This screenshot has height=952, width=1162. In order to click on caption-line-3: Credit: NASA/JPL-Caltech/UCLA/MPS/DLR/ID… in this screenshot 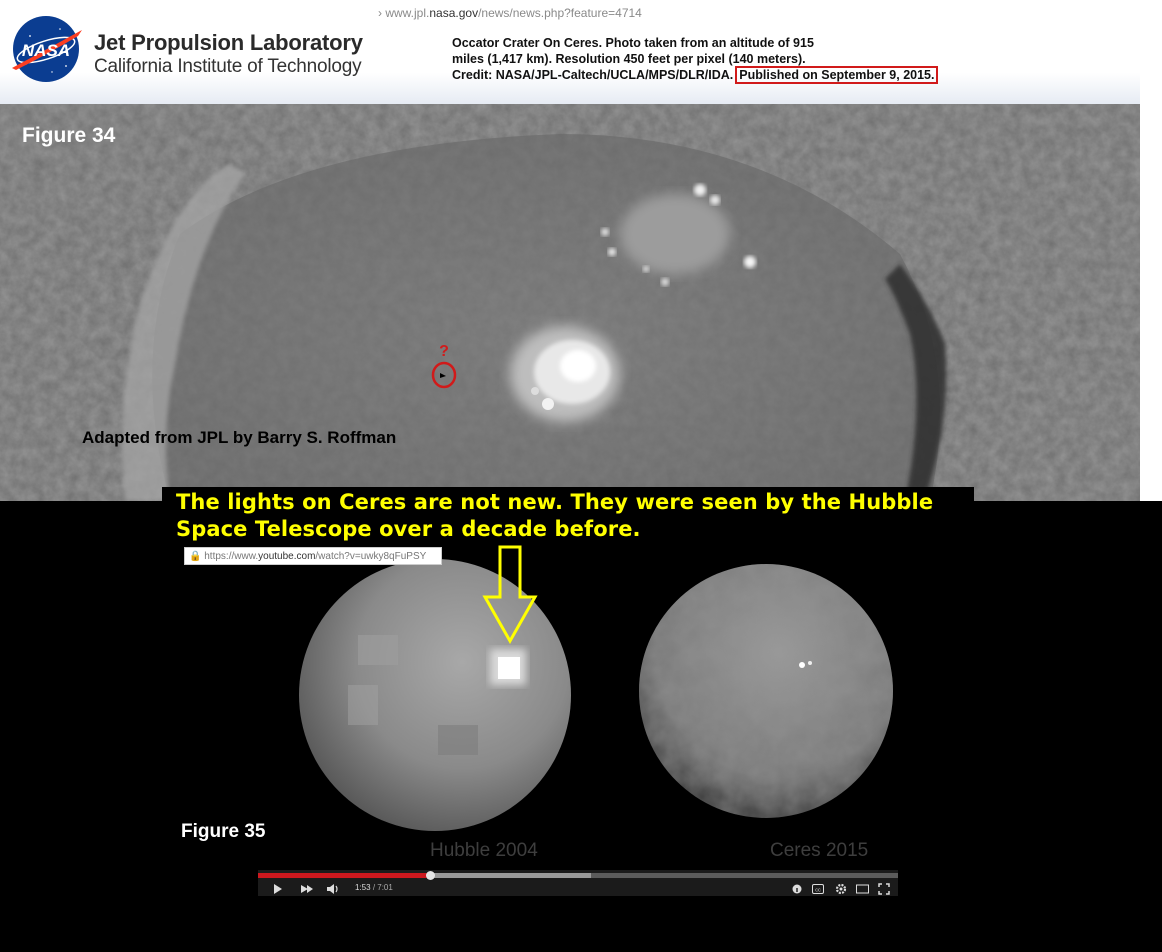, I will do `click(732, 75)`.